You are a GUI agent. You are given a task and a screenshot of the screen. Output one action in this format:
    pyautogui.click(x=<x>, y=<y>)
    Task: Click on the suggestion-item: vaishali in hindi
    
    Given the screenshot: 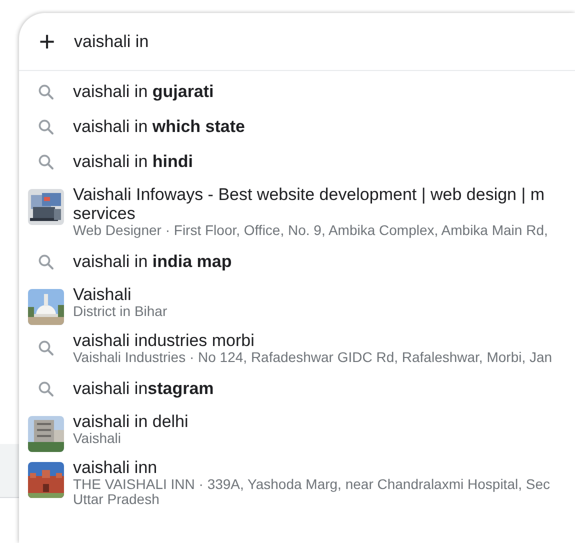 What is the action you would take?
    pyautogui.click(x=297, y=161)
    